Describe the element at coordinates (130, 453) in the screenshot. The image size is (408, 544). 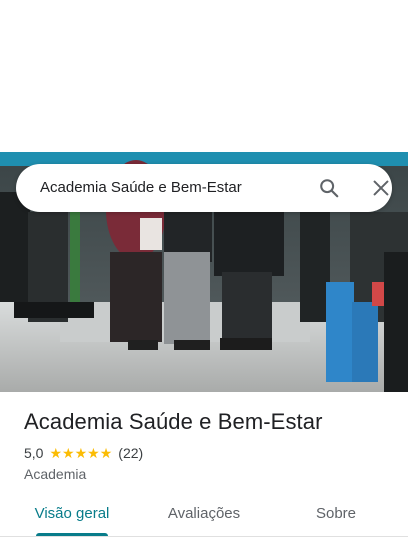
I see `review-count: (22)` at that location.